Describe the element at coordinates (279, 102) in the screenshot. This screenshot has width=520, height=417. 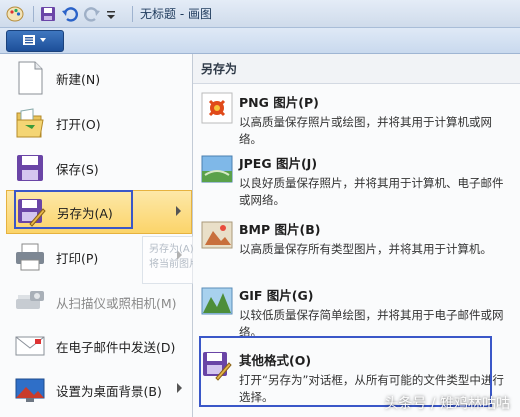
I see `option-title: PNG 图片(P)` at that location.